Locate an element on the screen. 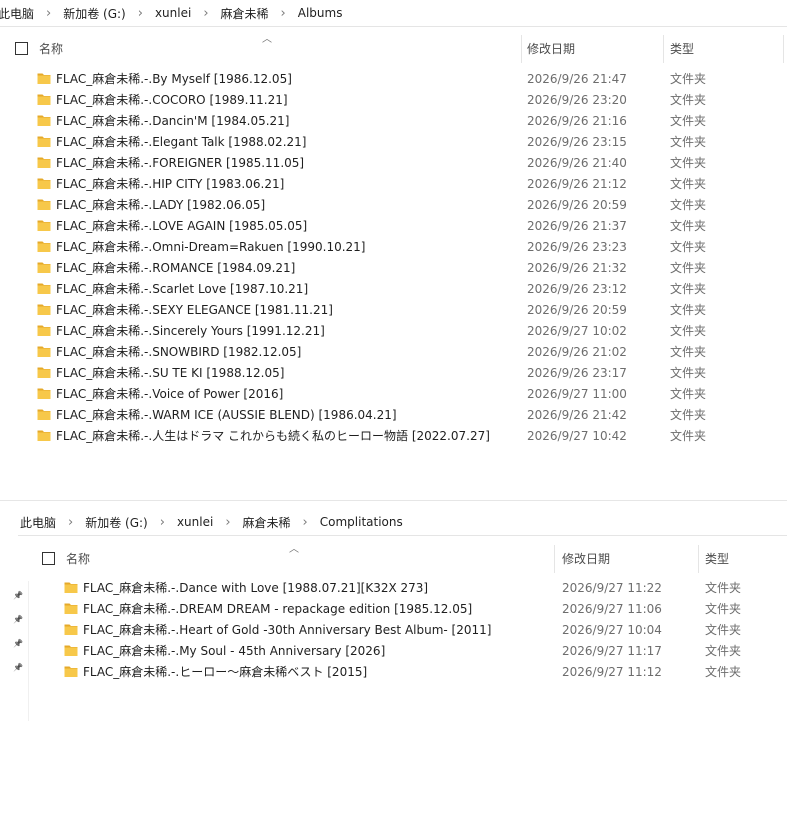 The height and width of the screenshot is (834, 787). item-name: FLAC_麻倉未稀.-.COCORO [1989.11.21] is located at coordinates (172, 100).